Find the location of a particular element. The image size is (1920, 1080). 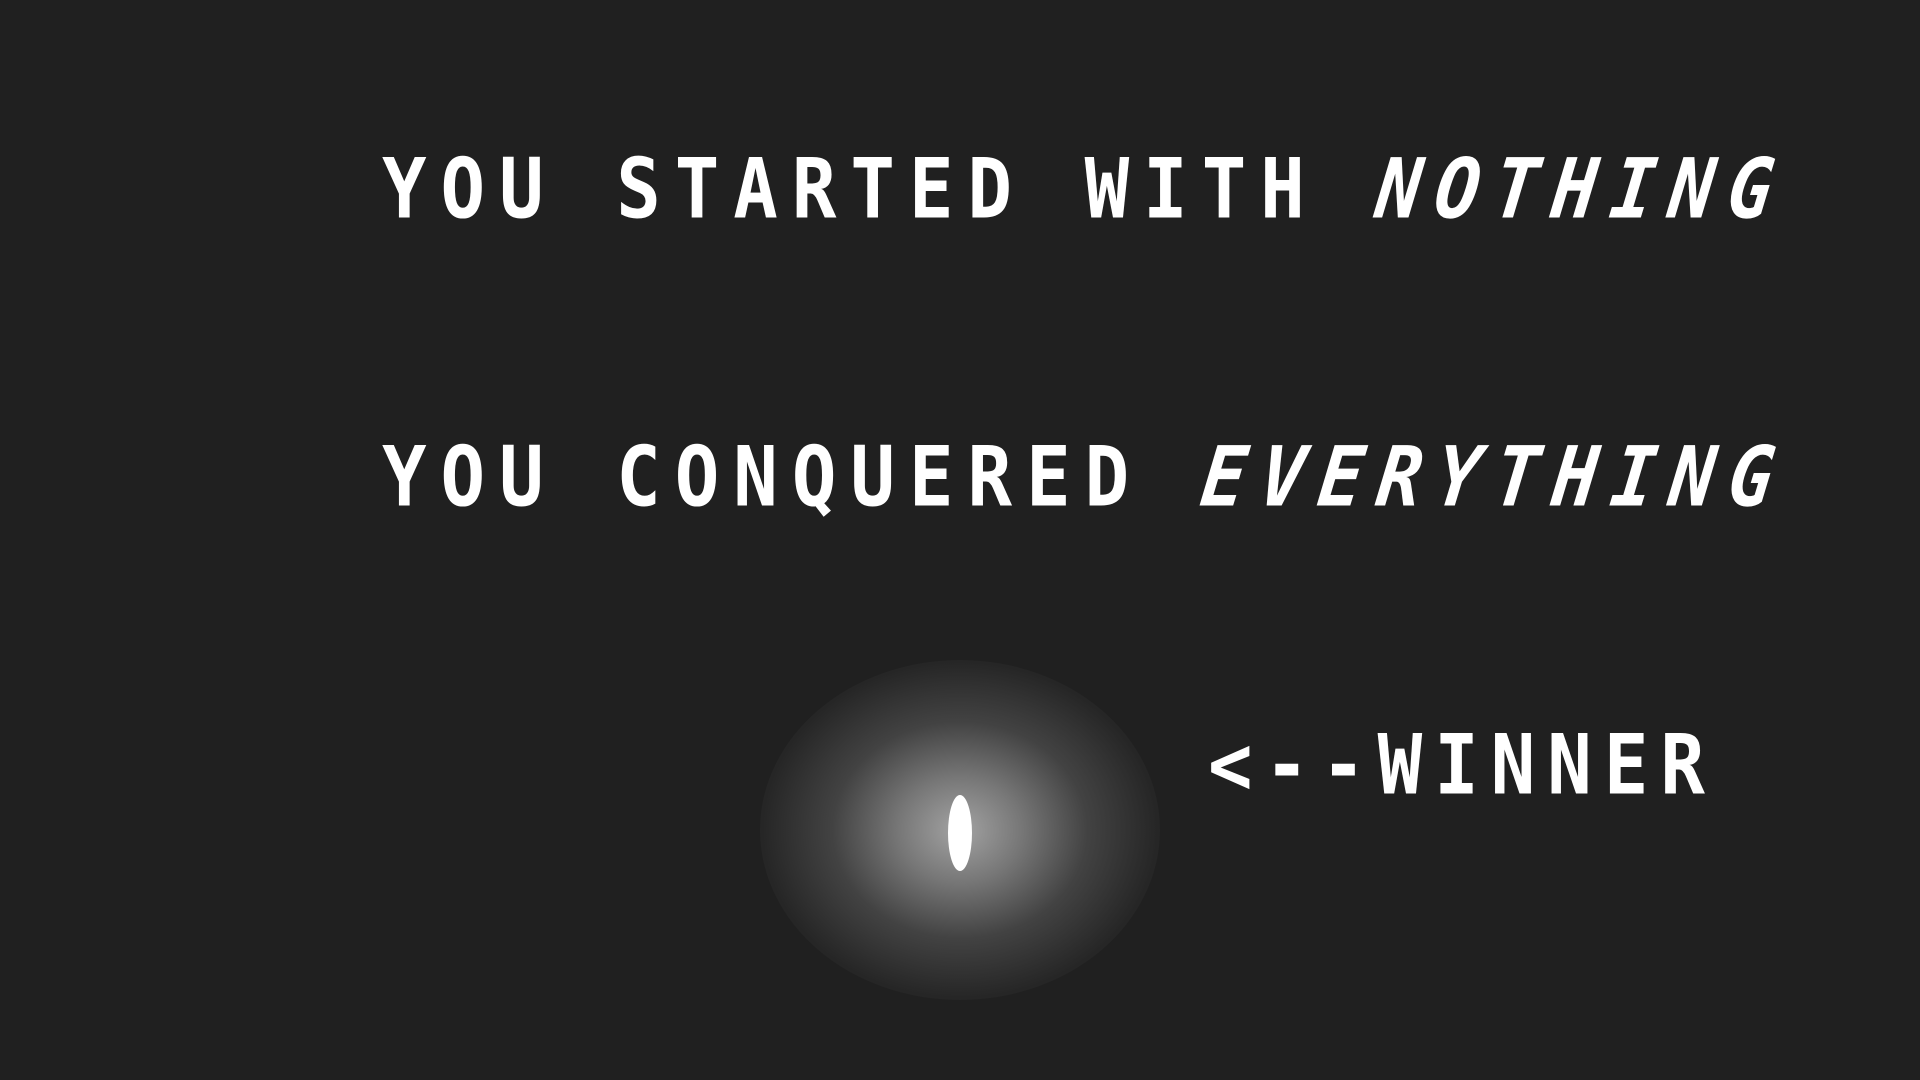

ending-line-1: YOU STARTED WITH NOTHING is located at coordinates (1087, 189).